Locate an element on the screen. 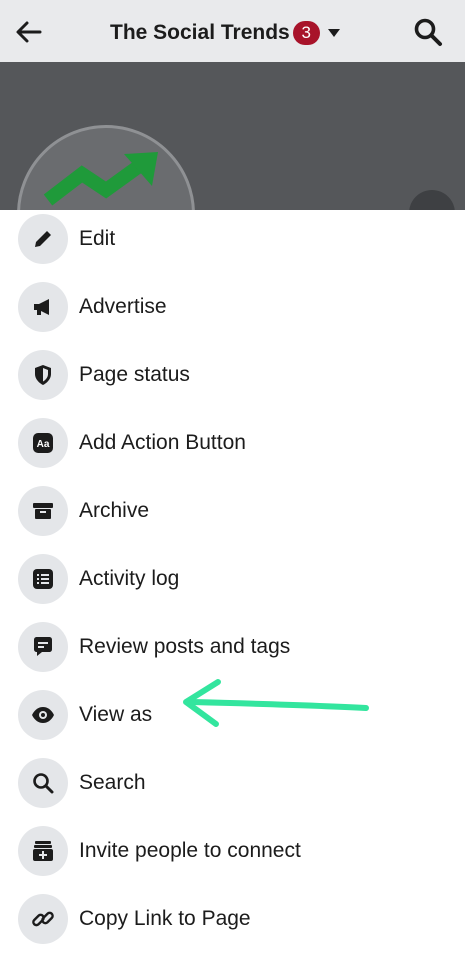  list-icon is located at coordinates (43, 579).